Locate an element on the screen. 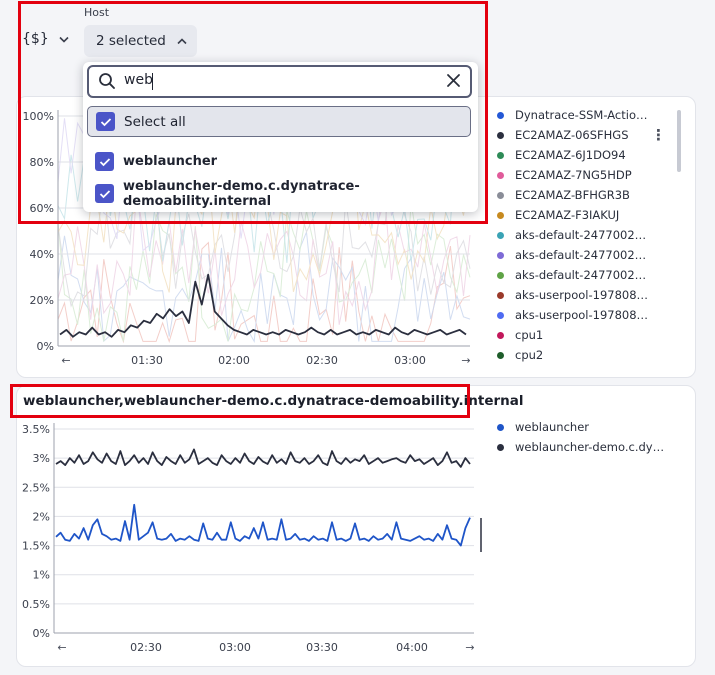 This screenshot has height=675, width=715. variable-selector: {$} is located at coordinates (45, 39).